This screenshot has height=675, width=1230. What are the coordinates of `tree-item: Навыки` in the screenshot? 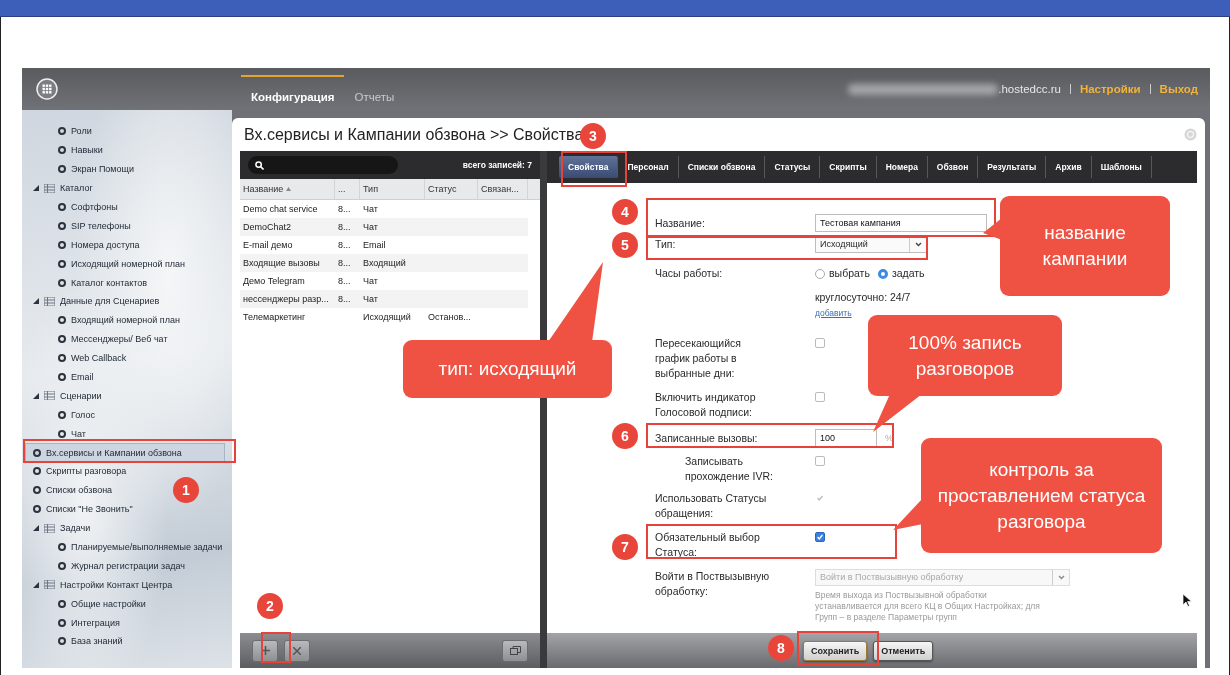 It's located at (83, 150).